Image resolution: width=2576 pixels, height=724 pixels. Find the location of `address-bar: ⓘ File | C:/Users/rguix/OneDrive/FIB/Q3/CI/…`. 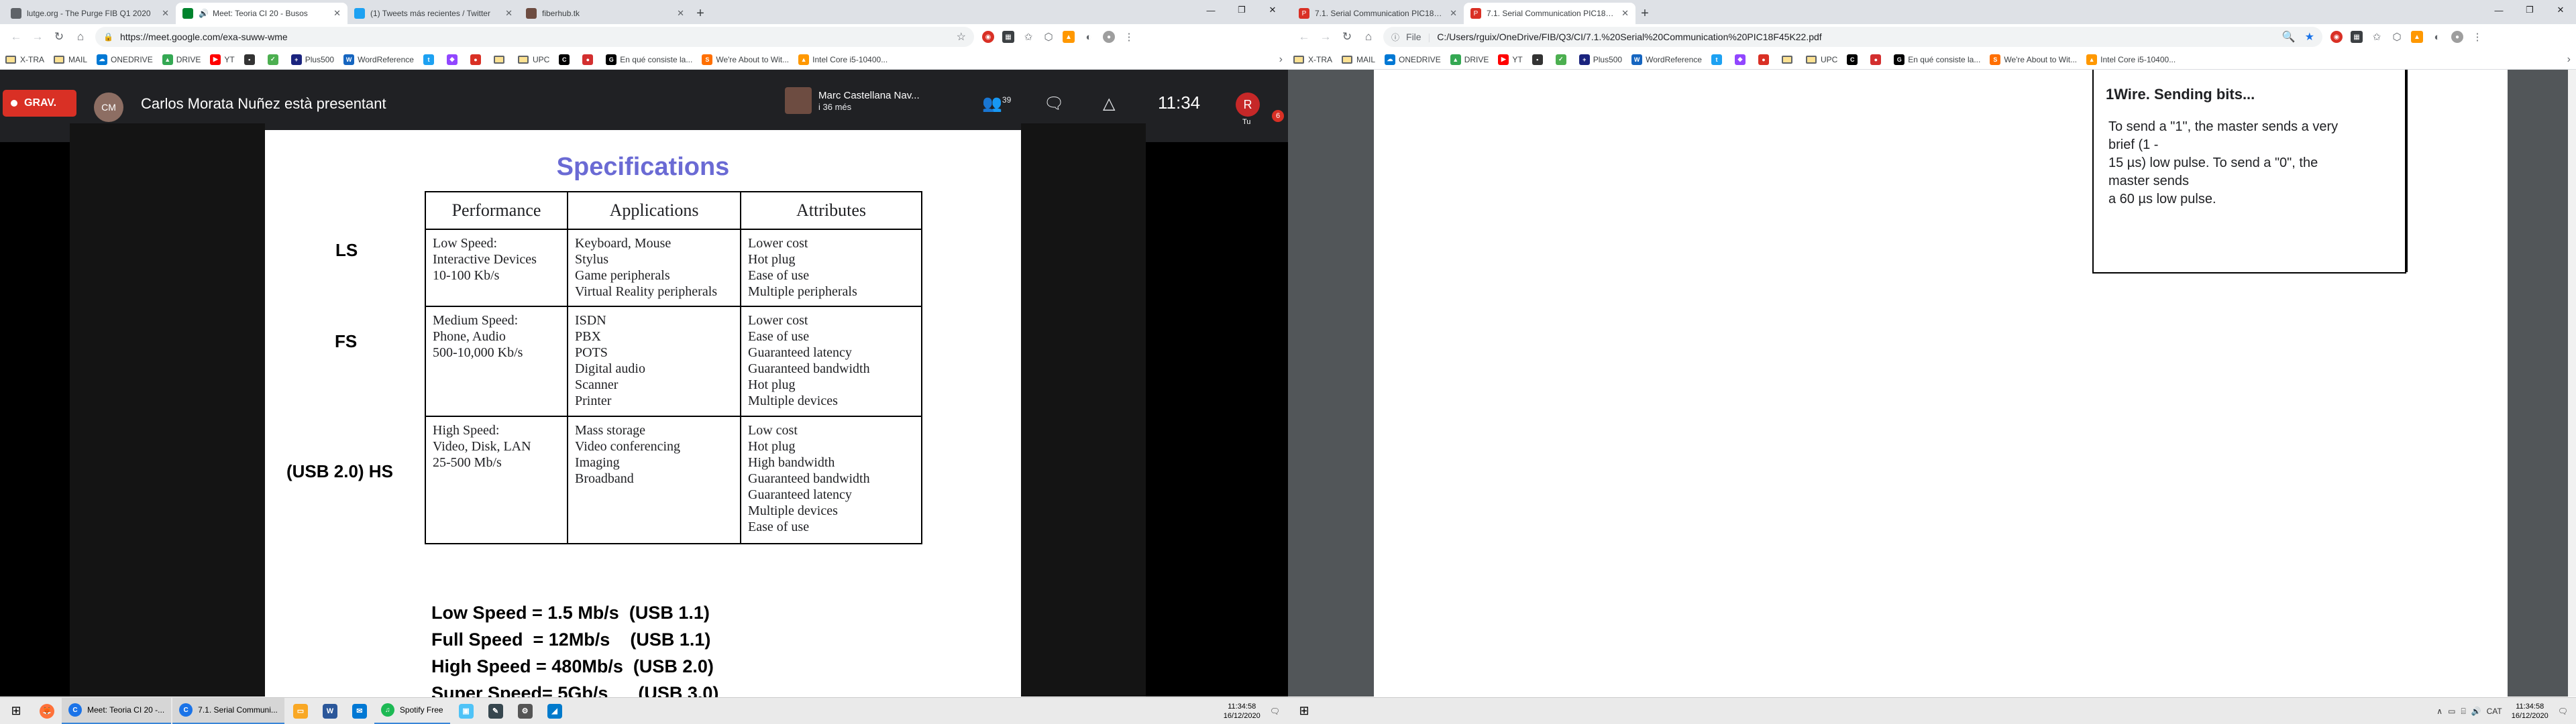

address-bar: ⓘ File | C:/Users/rguix/OneDrive/FIB/Q3/CI/… is located at coordinates (1852, 37).